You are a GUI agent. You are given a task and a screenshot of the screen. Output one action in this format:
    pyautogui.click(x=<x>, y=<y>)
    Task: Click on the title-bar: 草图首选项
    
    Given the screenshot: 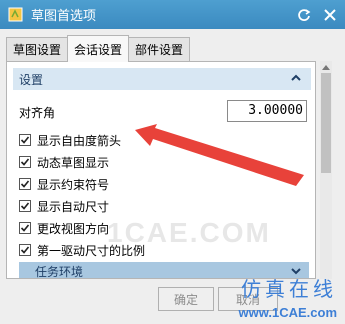 What is the action you would take?
    pyautogui.click(x=172, y=14)
    